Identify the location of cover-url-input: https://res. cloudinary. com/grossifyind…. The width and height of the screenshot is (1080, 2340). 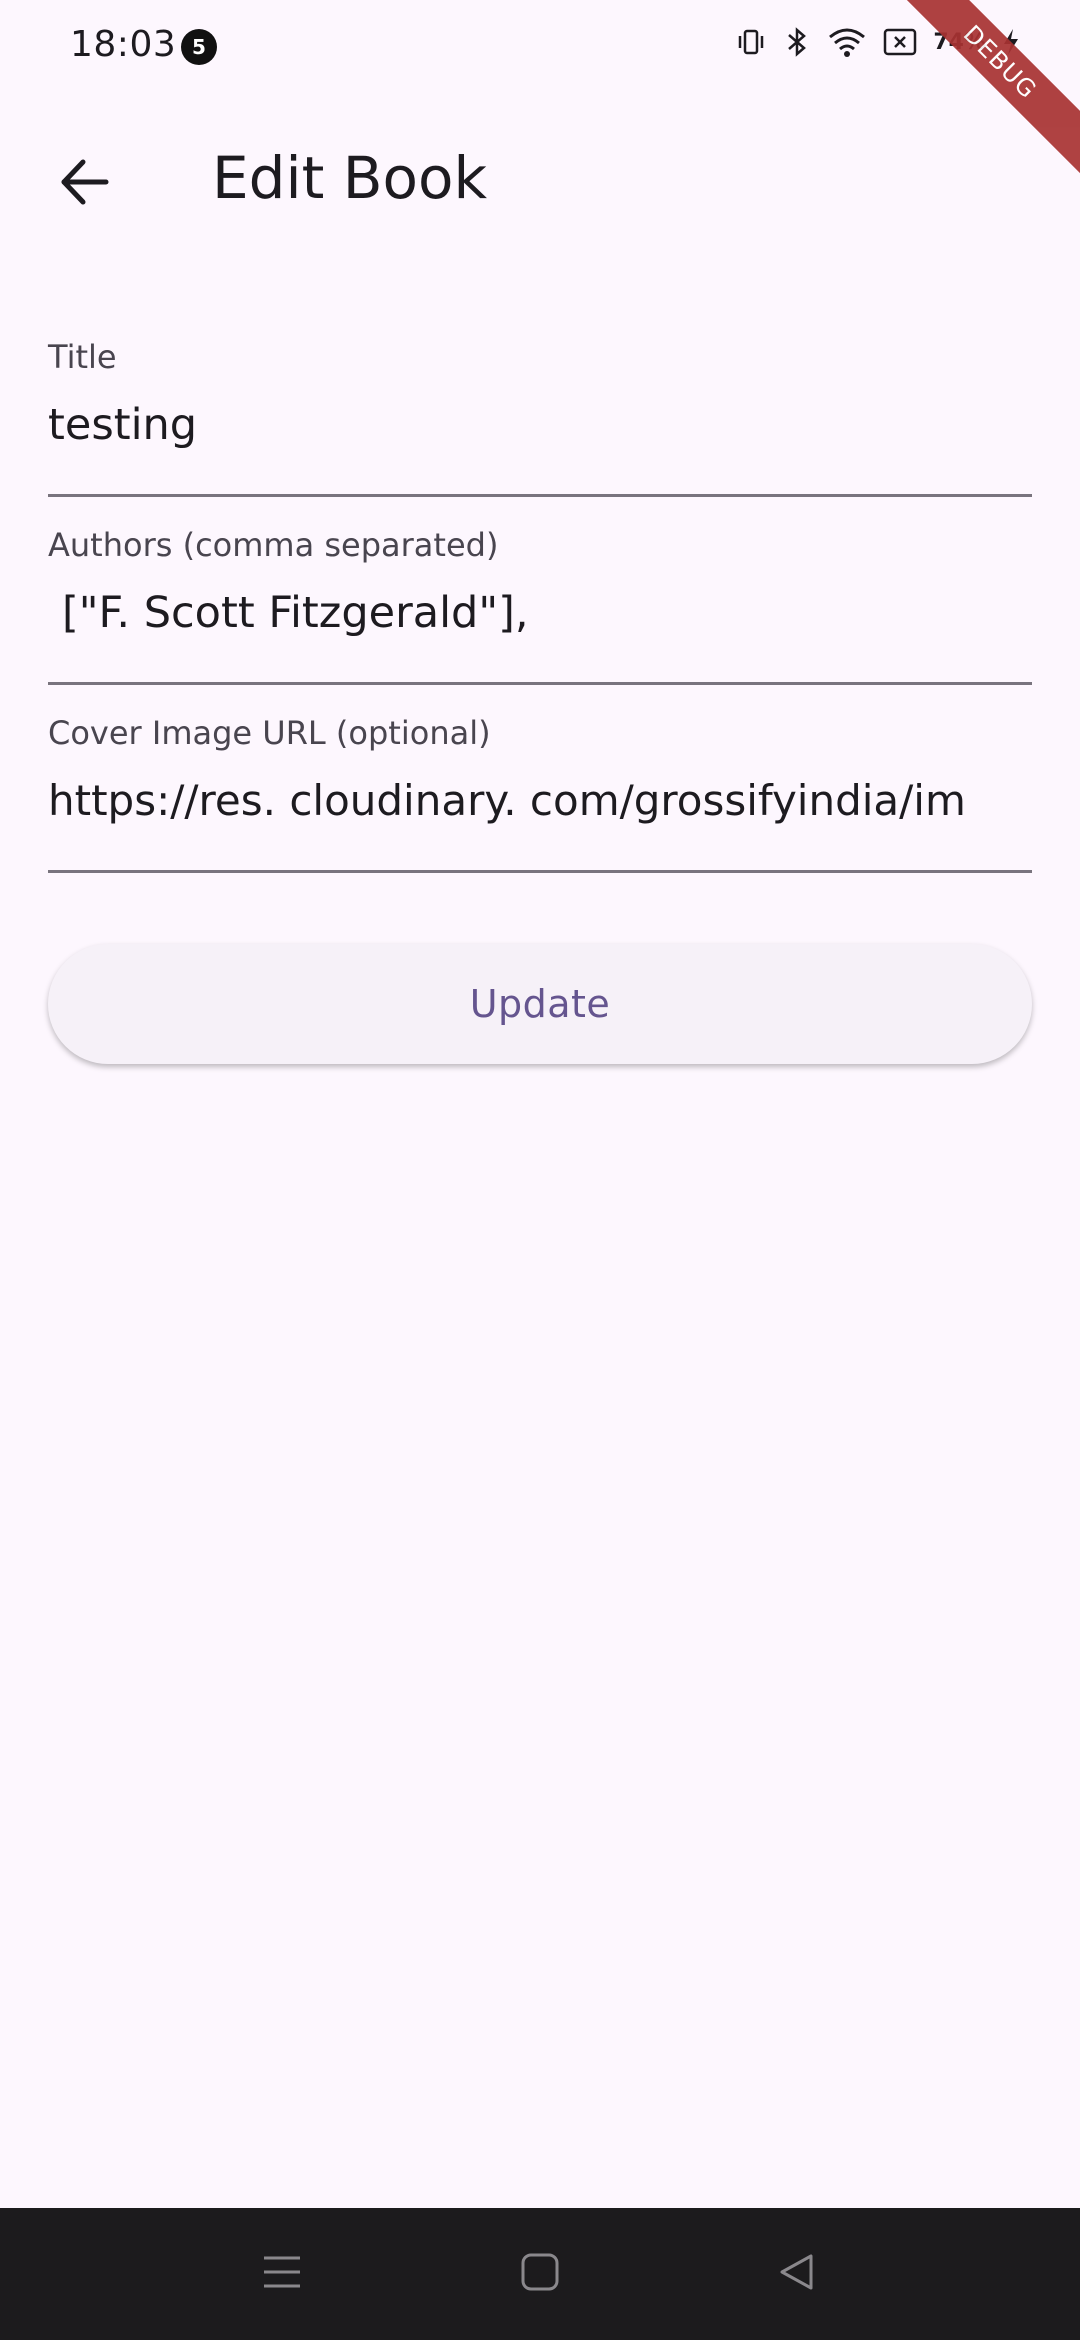
(540, 811).